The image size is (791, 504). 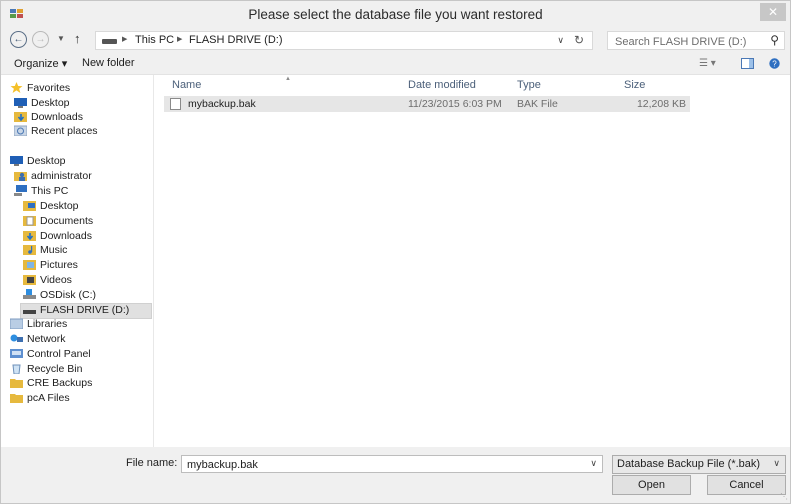 I want to click on sidebar-item-administrator: administrator, so click(x=53, y=177).